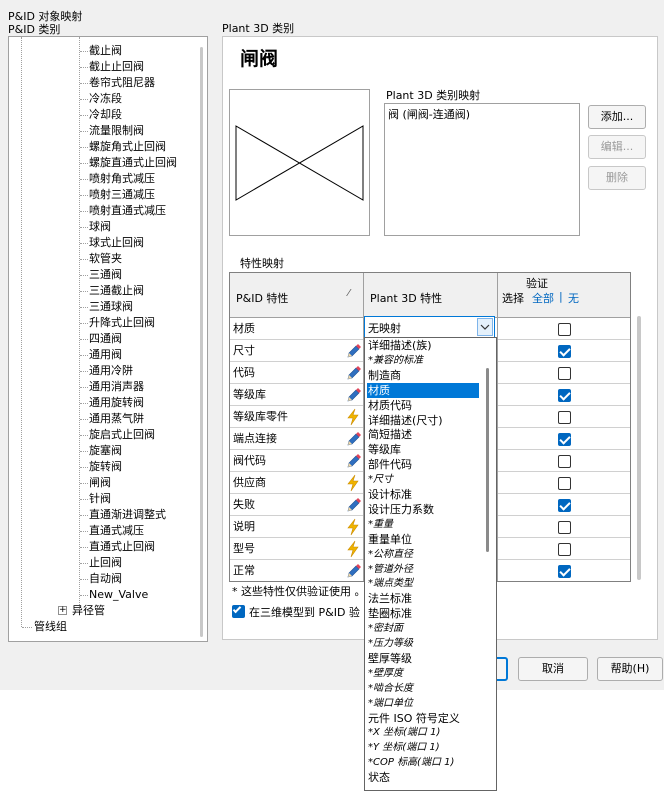 The image size is (664, 795). I want to click on tree-item: 止回阀, so click(105, 563).